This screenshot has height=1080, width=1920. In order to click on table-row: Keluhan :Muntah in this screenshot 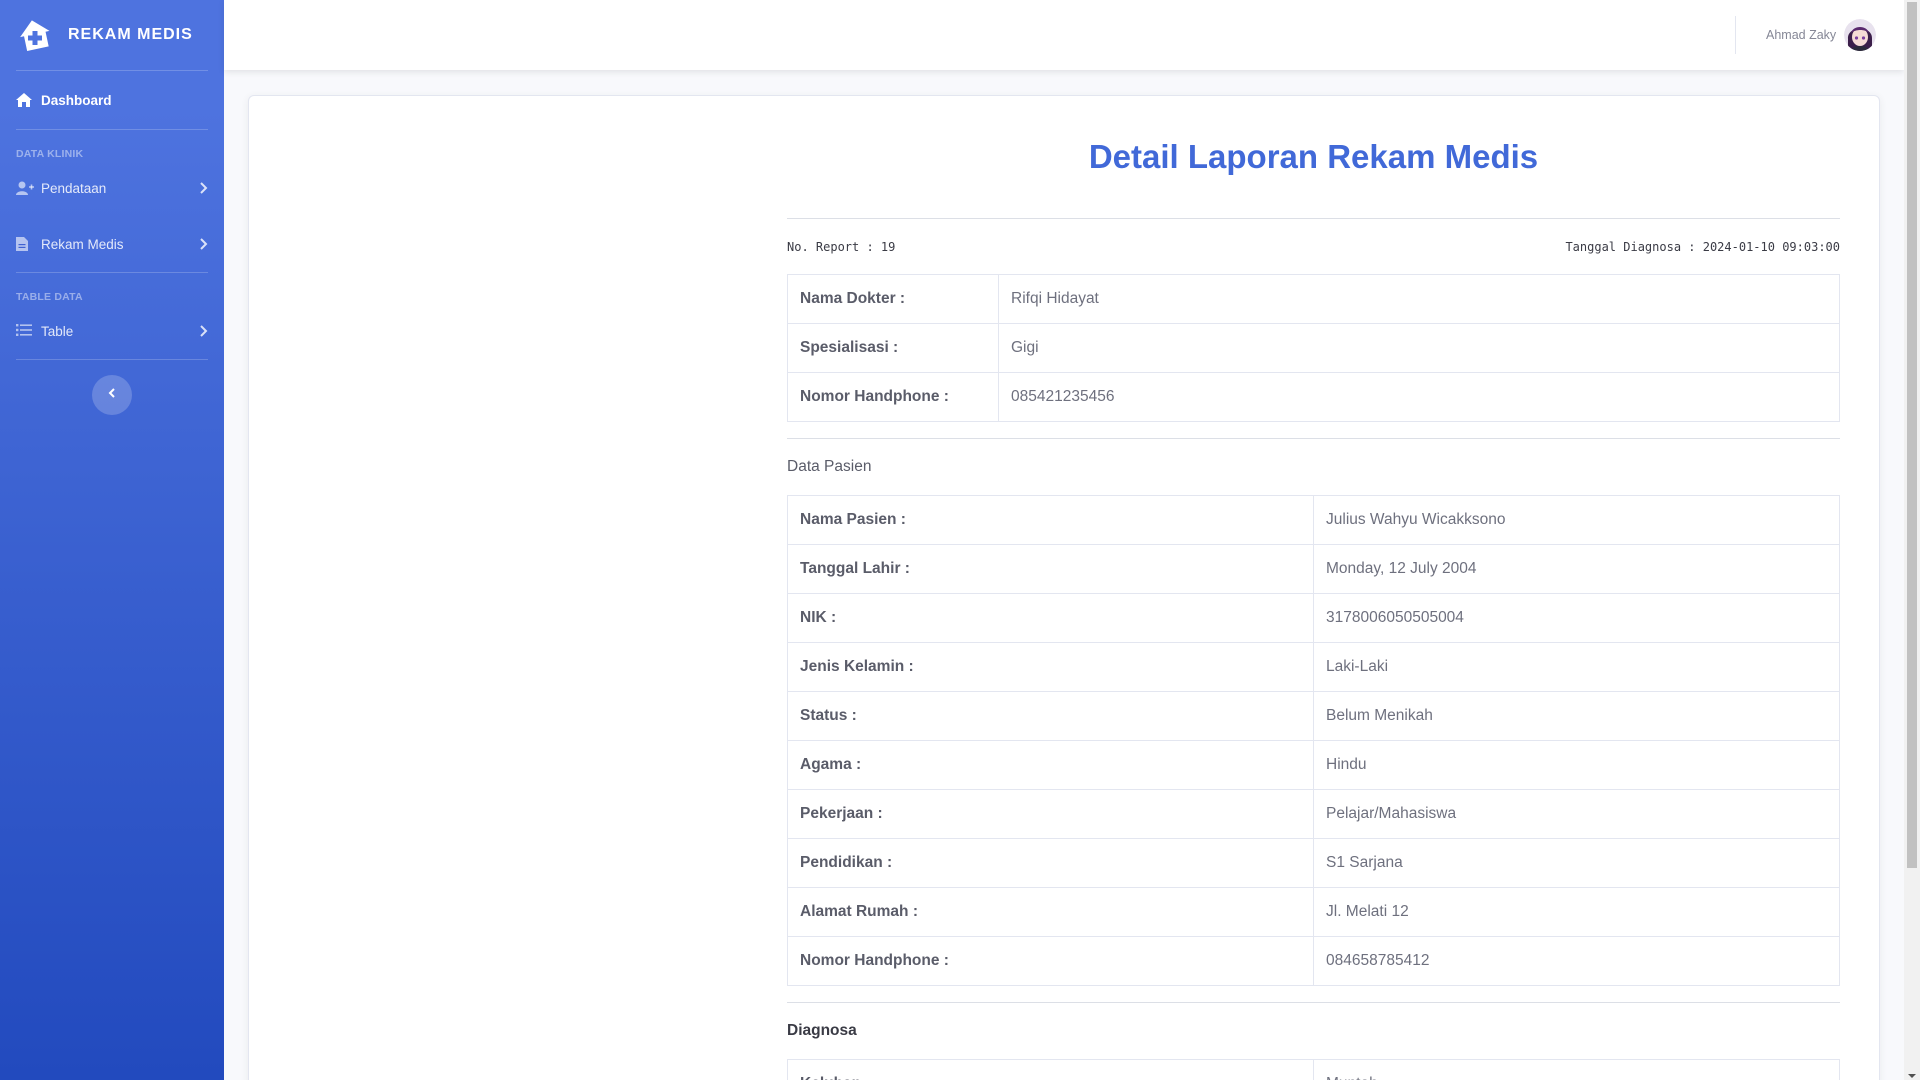, I will do `click(1313, 1069)`.